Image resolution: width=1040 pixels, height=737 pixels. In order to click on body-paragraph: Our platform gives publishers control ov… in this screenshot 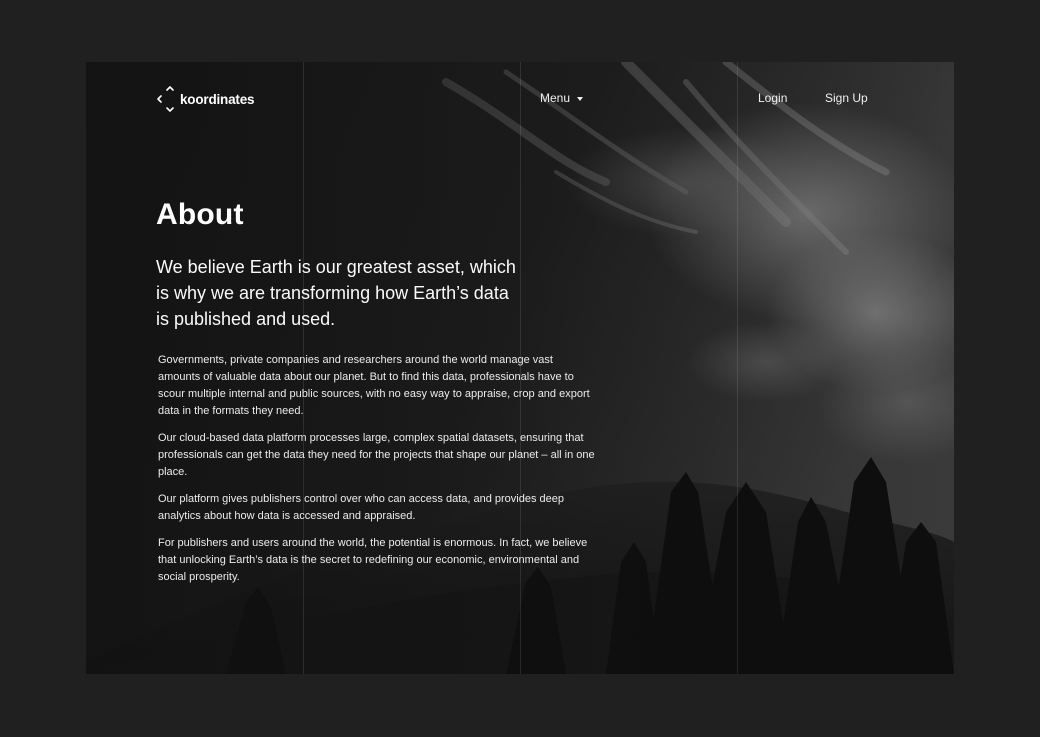, I will do `click(361, 507)`.